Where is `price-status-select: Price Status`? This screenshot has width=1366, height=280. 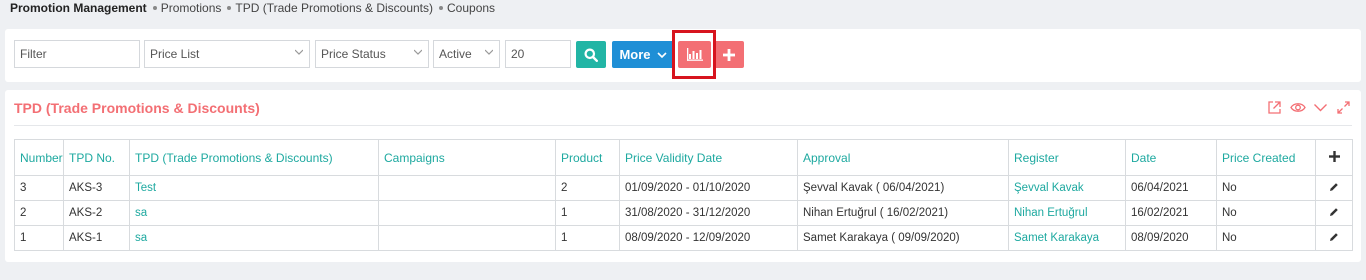
price-status-select: Price Status is located at coordinates (372, 54).